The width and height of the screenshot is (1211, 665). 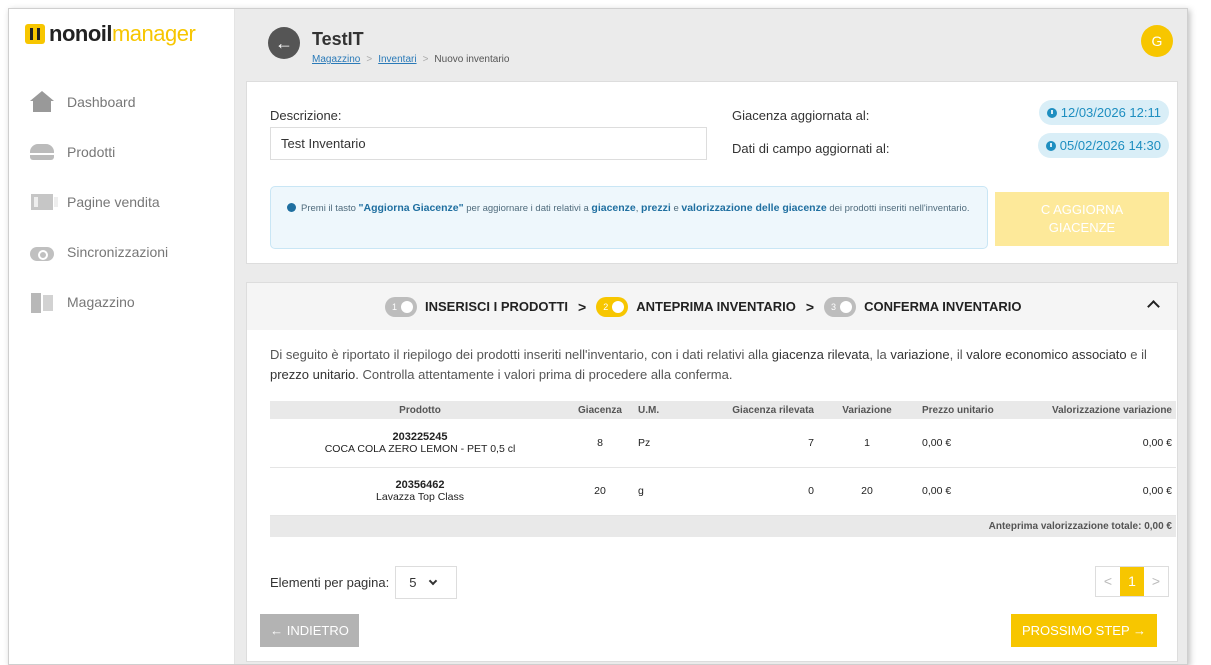 I want to click on aggiorna-label-line1: C AGGIORNA, so click(x=1082, y=209).